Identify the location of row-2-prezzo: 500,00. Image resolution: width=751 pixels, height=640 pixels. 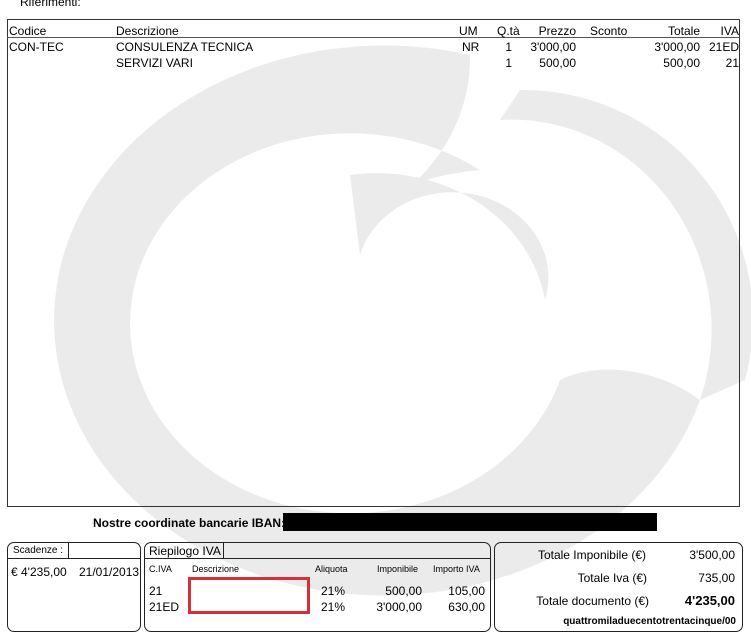
(557, 63).